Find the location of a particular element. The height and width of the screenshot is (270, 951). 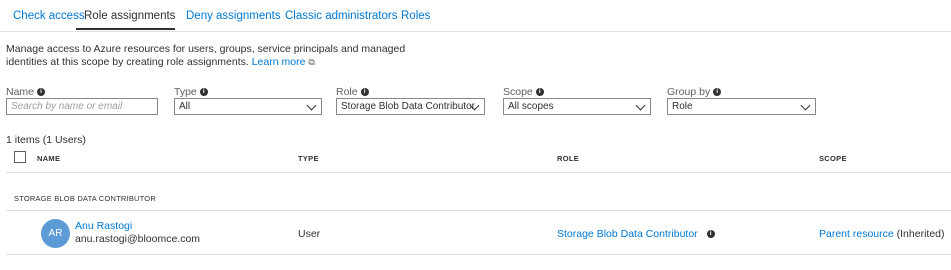

row-scope: Parent resource (Inherited) is located at coordinates (882, 234).